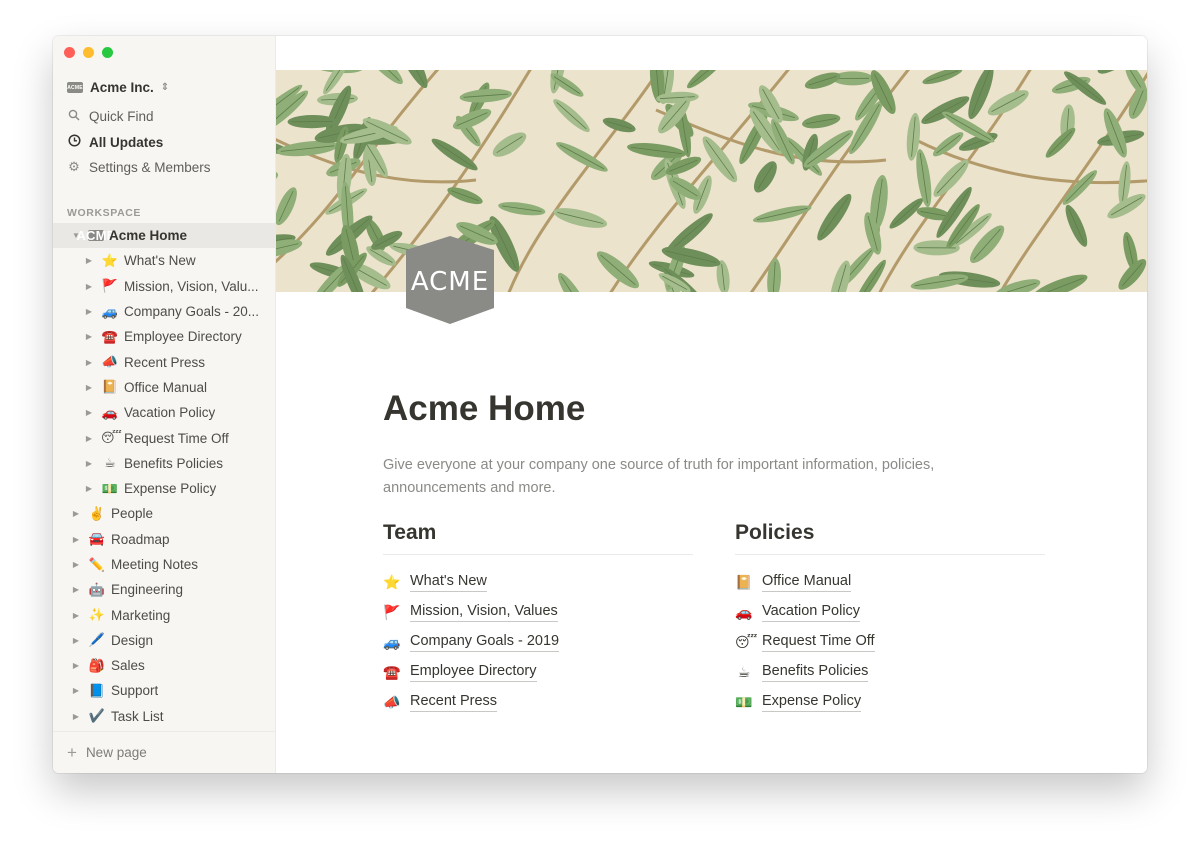  I want to click on sidebar-page-item: ▶ ⭐ What's New, so click(164, 260).